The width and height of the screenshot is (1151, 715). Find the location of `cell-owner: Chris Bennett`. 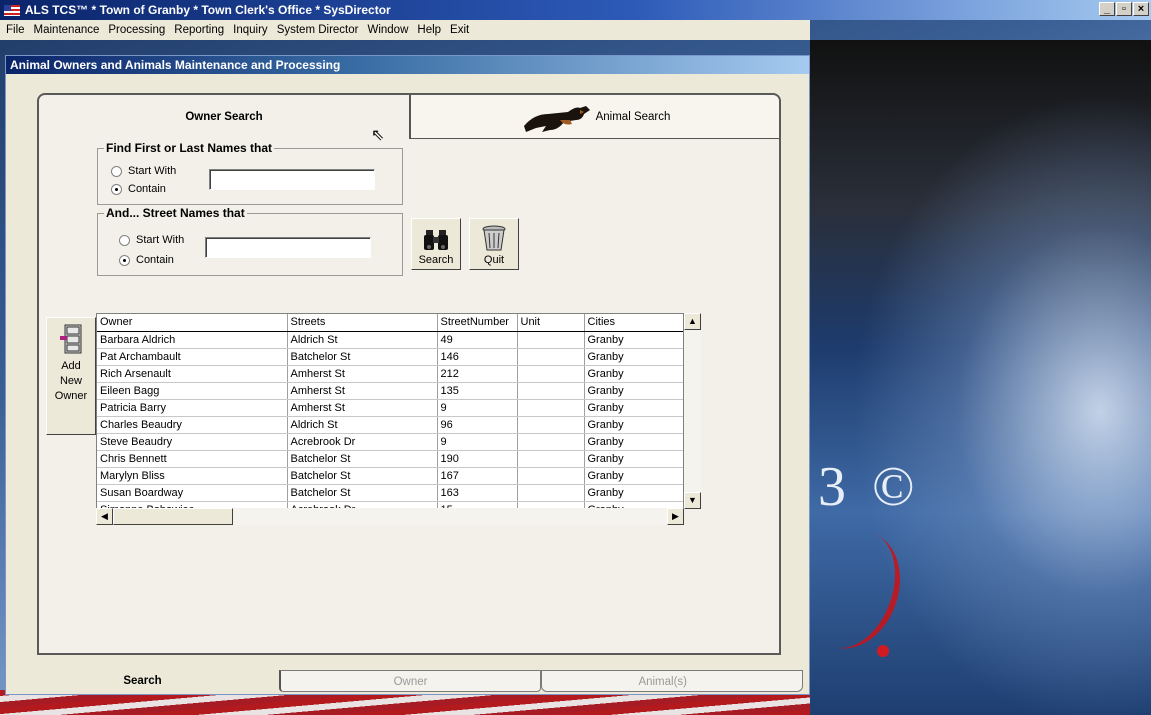

cell-owner: Chris Bennett is located at coordinates (192, 459).